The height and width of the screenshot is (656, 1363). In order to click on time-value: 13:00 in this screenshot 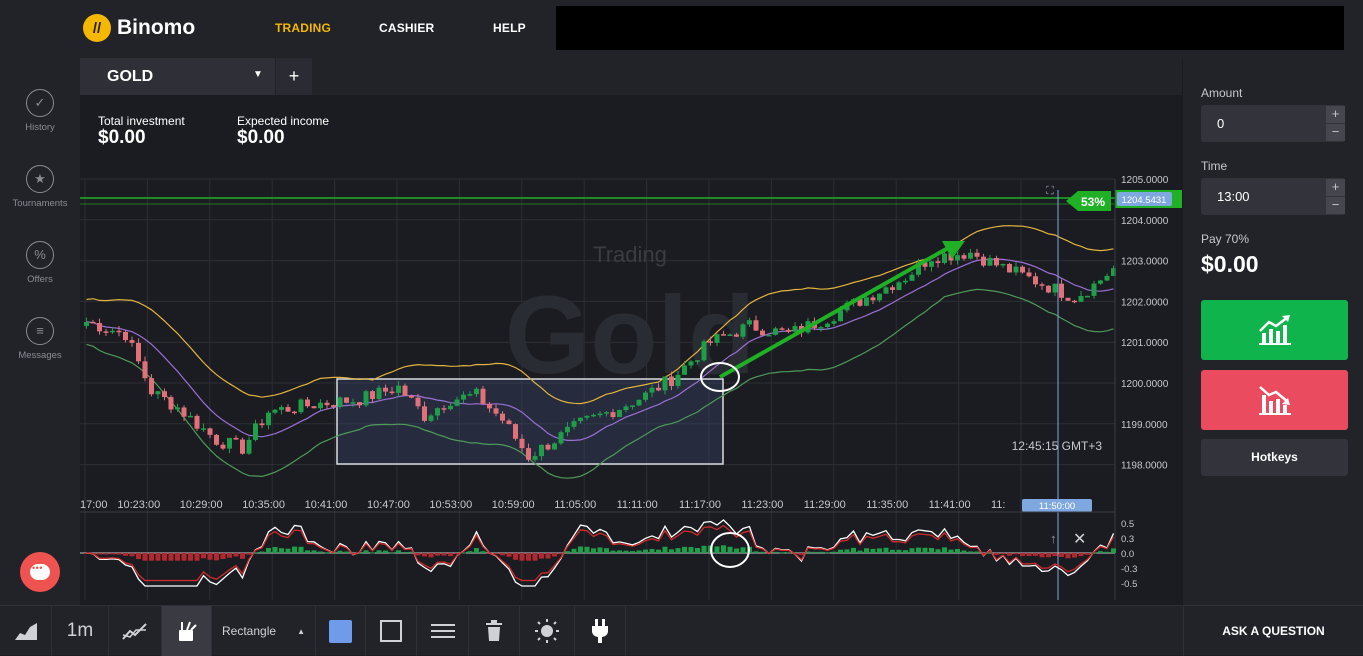, I will do `click(1233, 196)`.